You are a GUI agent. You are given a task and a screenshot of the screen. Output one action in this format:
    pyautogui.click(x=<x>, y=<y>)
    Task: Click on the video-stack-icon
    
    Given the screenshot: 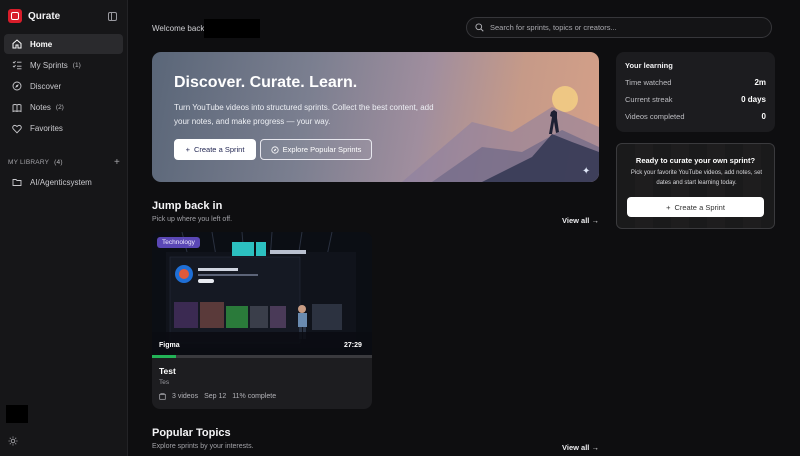 What is the action you would take?
    pyautogui.click(x=162, y=396)
    